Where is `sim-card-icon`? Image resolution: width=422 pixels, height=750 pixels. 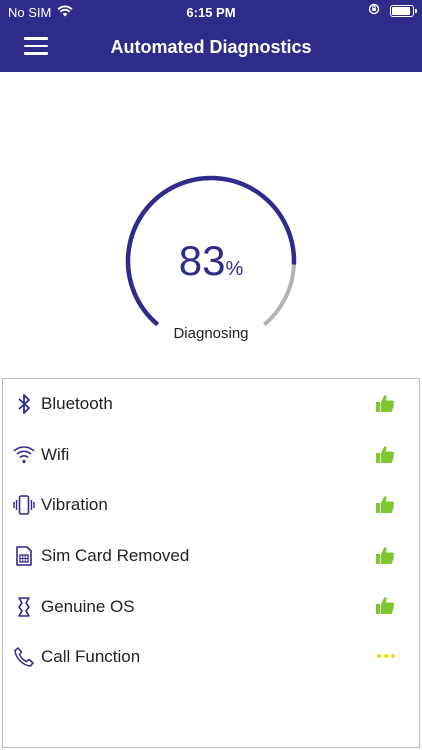 sim-card-icon is located at coordinates (24, 556).